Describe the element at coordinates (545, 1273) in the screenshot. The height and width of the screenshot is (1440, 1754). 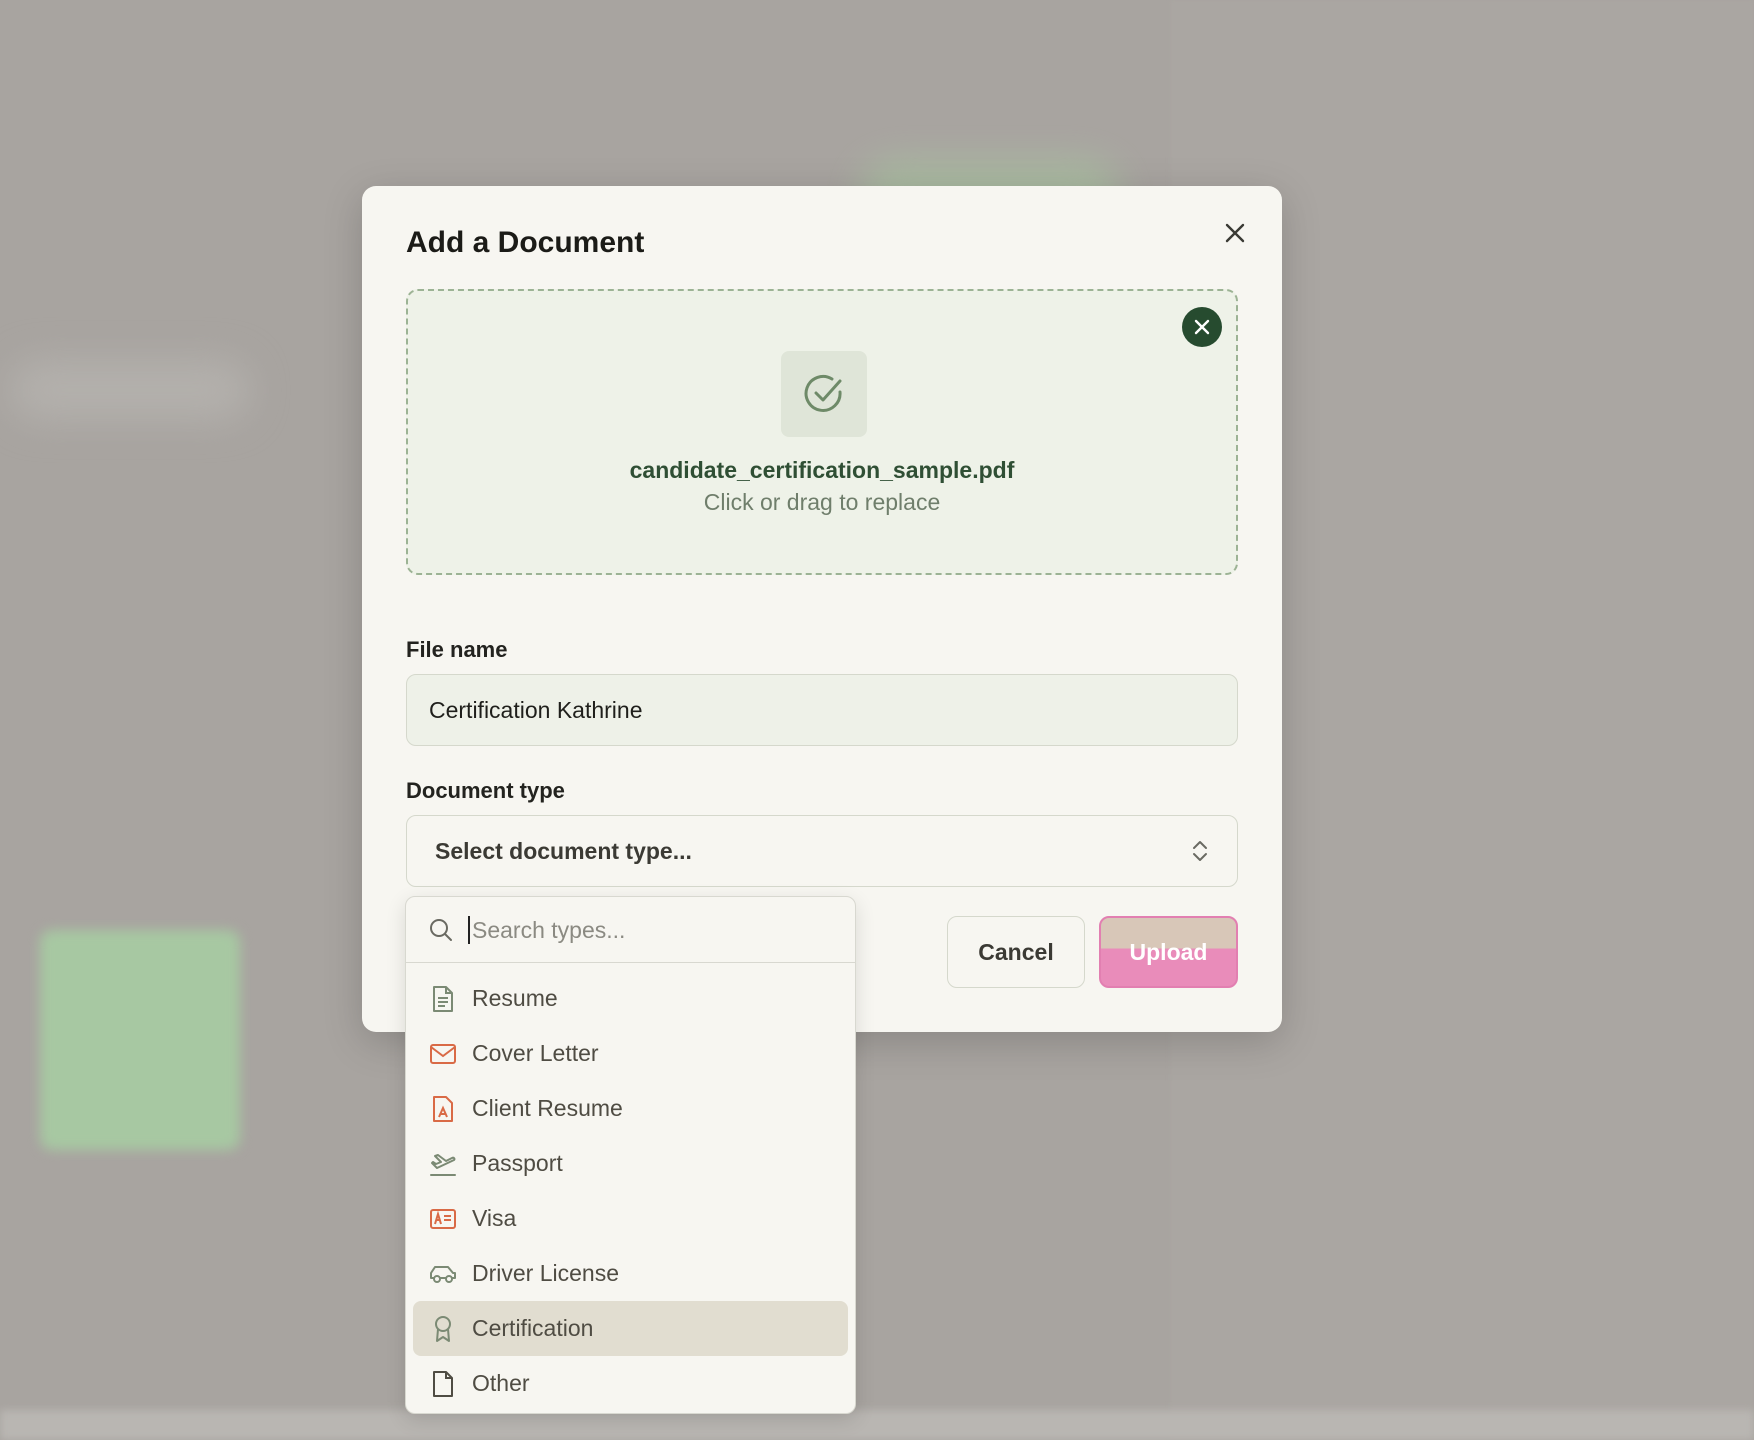
I see `option-label: Driver License` at that location.